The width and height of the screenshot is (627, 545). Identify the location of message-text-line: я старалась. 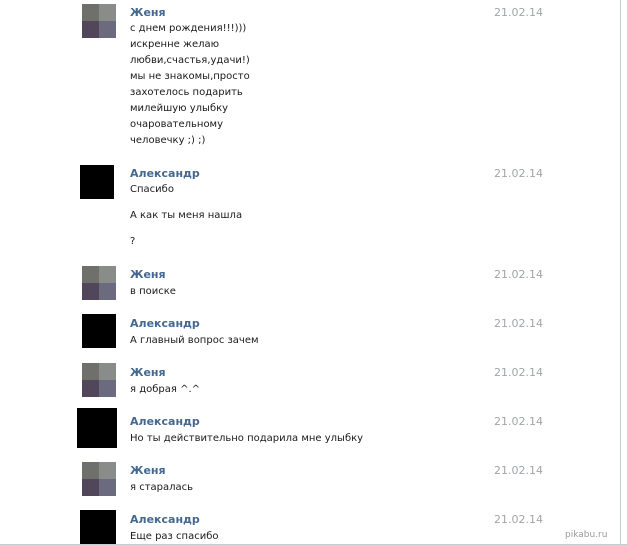
(162, 487).